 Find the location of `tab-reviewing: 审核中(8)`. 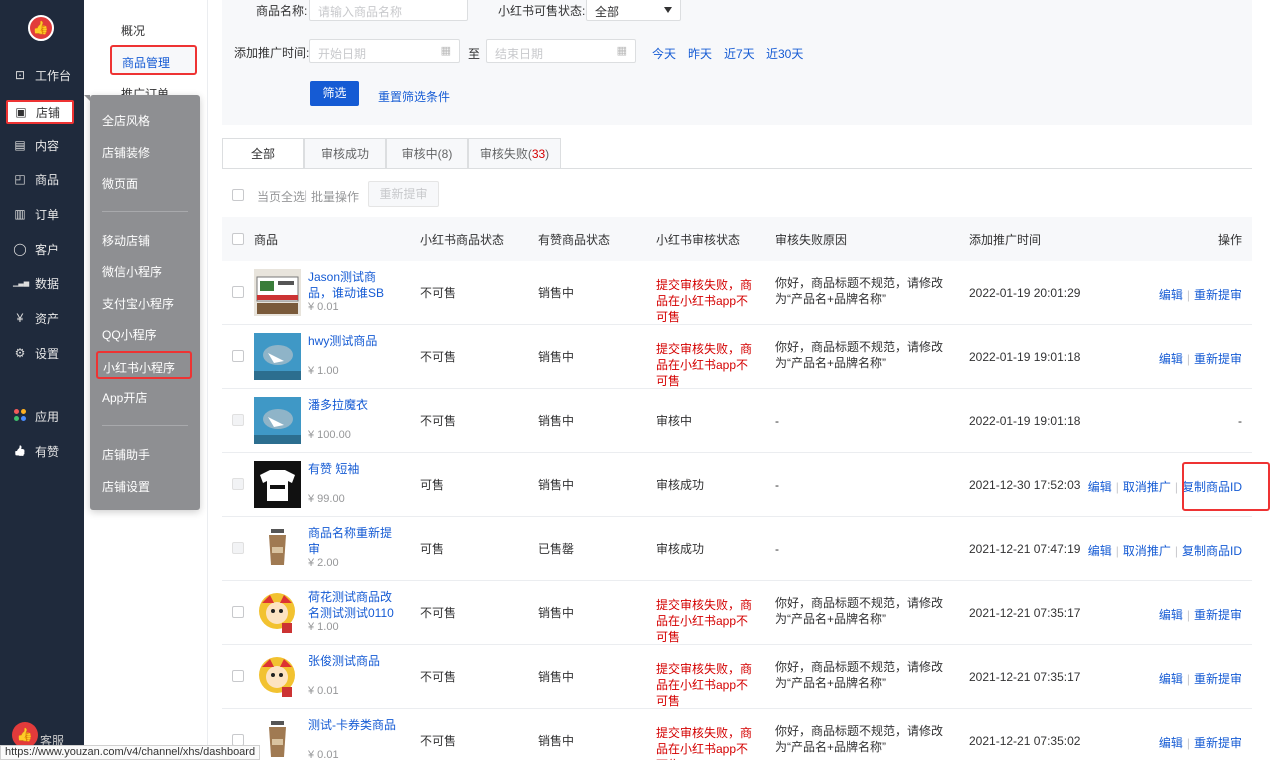

tab-reviewing: 审核中(8) is located at coordinates (427, 153).